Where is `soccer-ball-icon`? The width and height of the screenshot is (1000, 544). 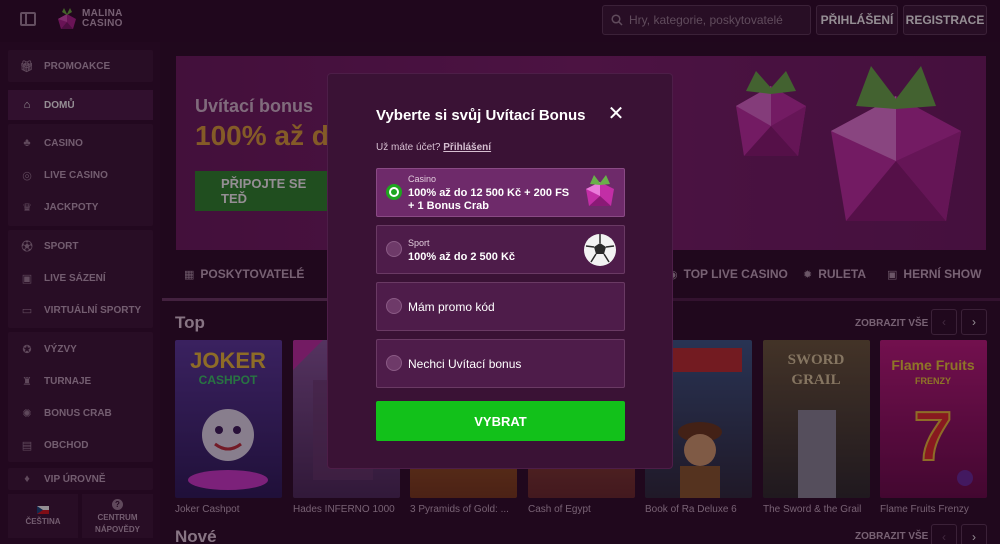 soccer-ball-icon is located at coordinates (600, 250).